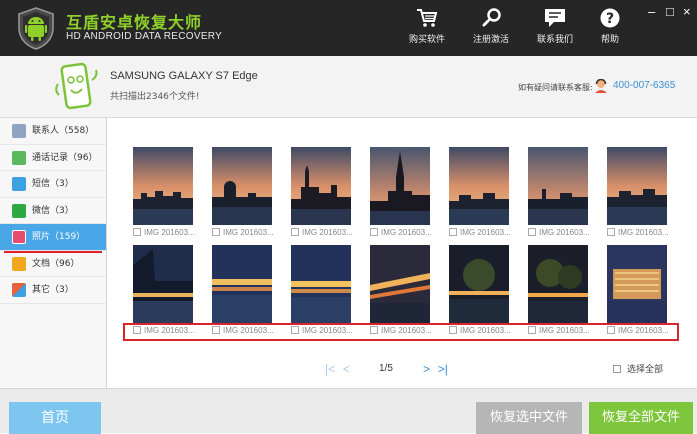  I want to click on home-button: 首页, so click(55, 418).